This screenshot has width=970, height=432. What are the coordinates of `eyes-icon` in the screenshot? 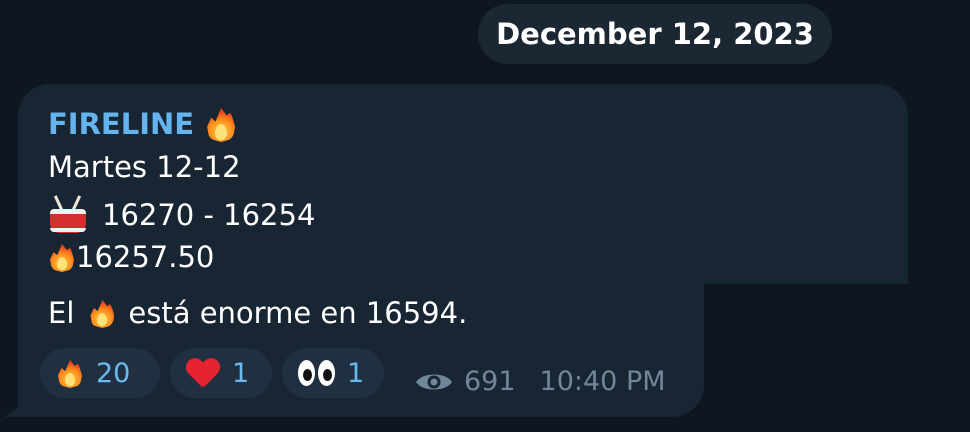 It's located at (316, 373).